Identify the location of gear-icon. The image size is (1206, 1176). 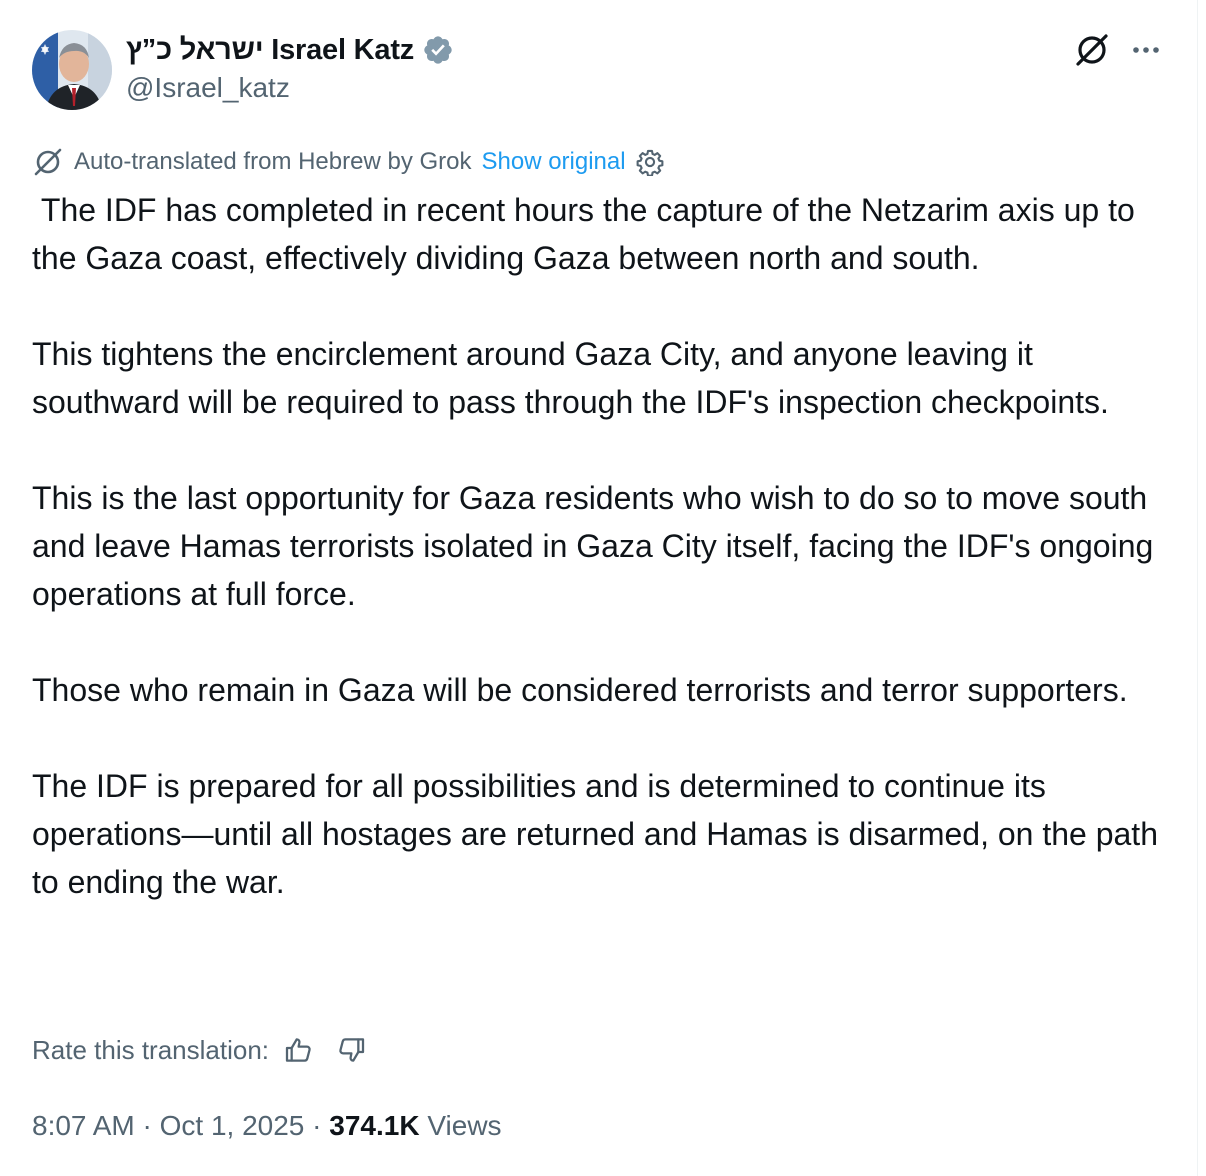
(650, 162).